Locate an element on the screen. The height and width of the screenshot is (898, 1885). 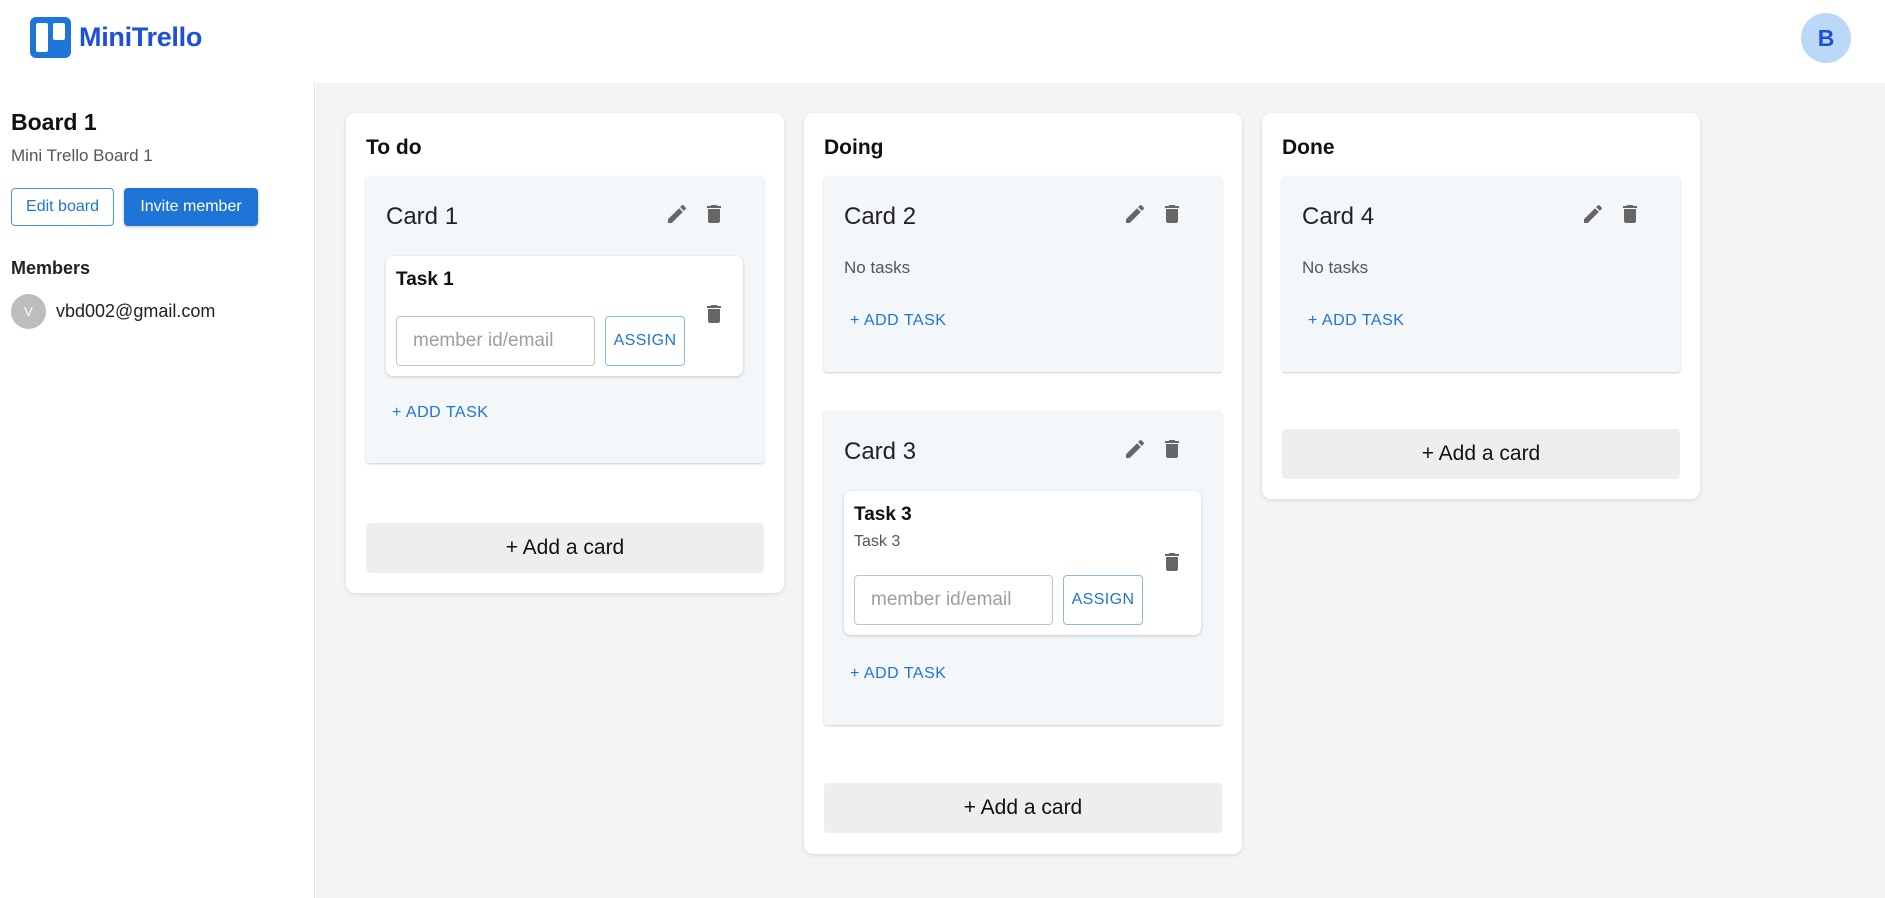
member-item: V vbd002@gmail.com is located at coordinates (113, 311).